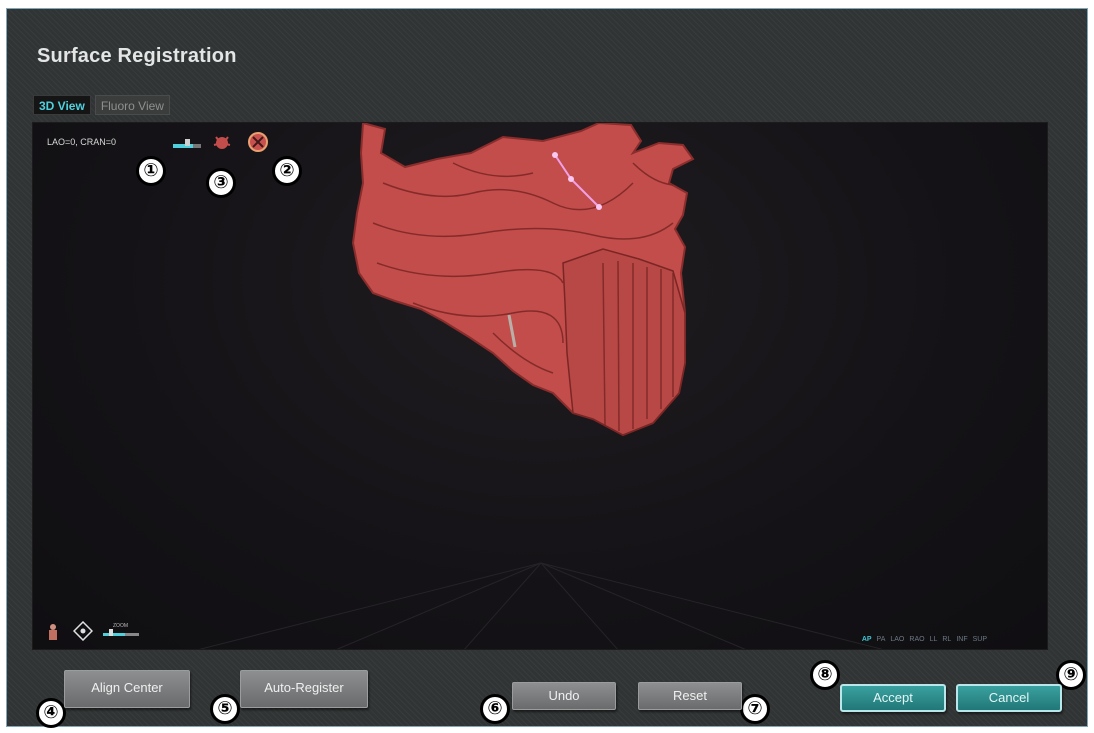  Describe the element at coordinates (541, 605) in the screenshot. I see `floor-grid` at that location.